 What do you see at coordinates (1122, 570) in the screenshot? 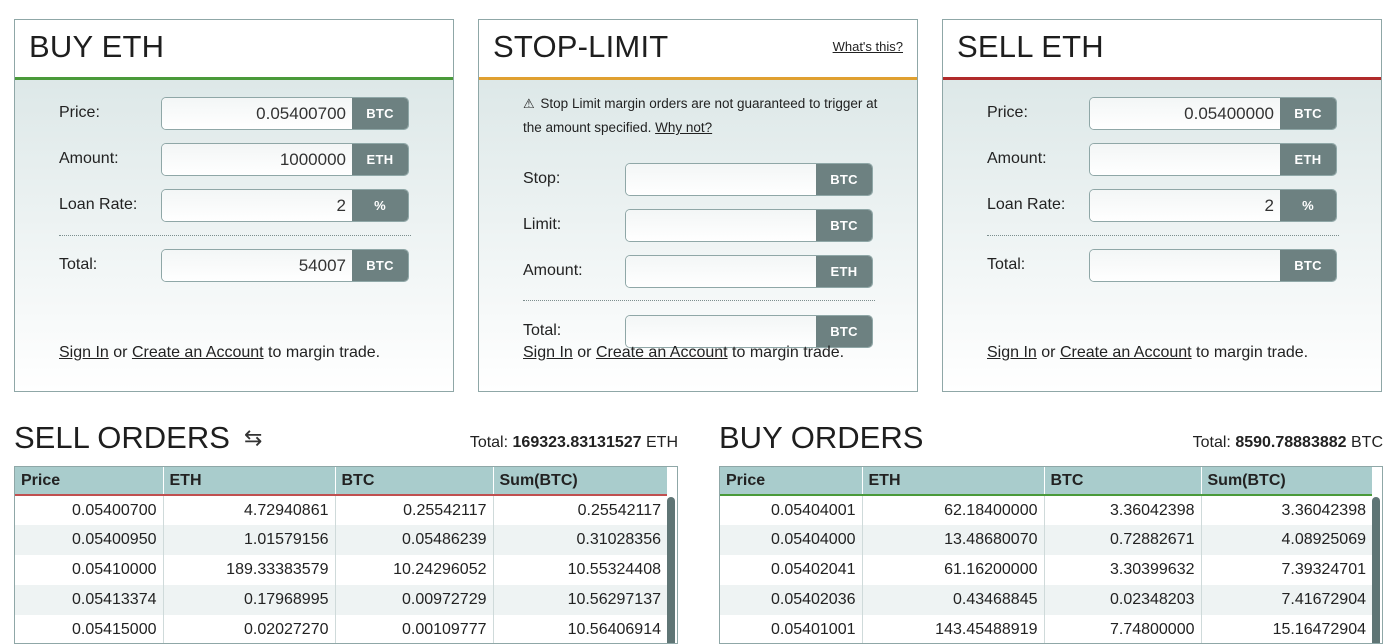
I see `table-cell: 3.30399632` at bounding box center [1122, 570].